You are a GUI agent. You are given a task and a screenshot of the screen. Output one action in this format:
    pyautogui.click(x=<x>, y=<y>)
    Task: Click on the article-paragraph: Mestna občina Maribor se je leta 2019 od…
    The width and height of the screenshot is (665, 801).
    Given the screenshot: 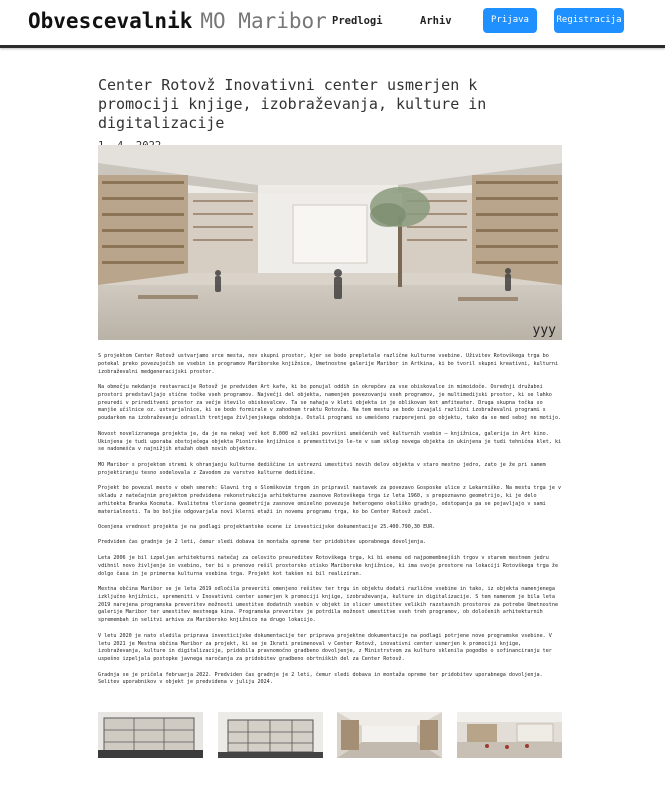 What is the action you would take?
    pyautogui.click(x=328, y=605)
    